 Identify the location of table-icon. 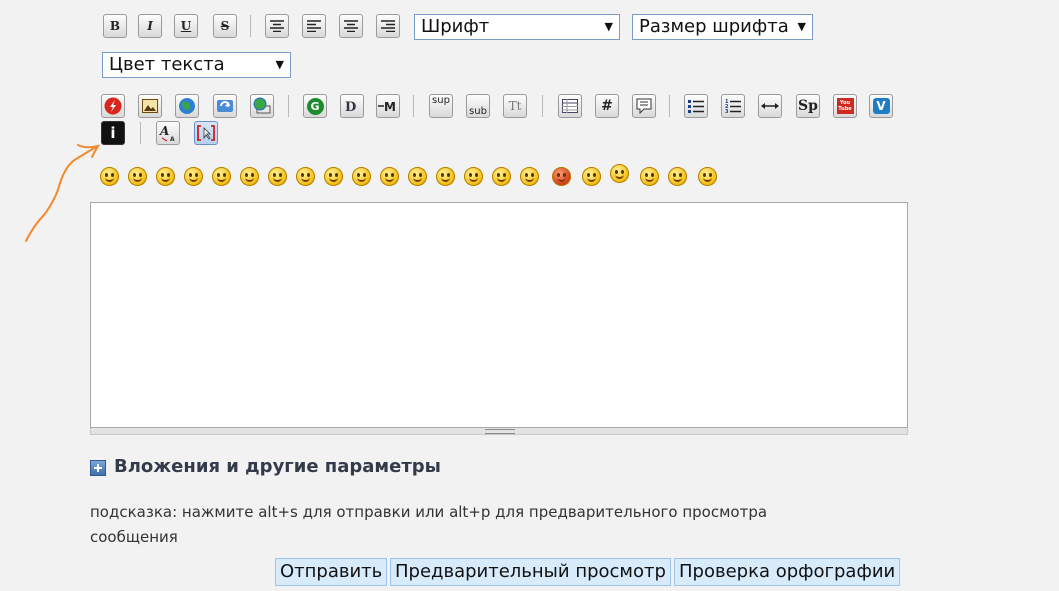
(570, 106).